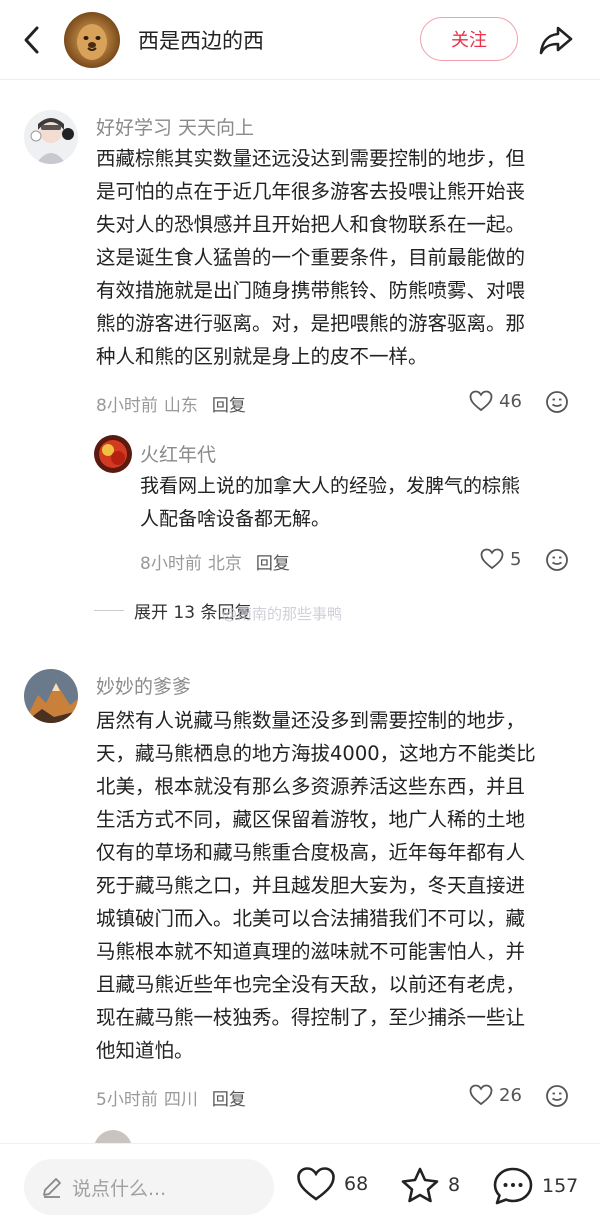 The image size is (600, 1229). What do you see at coordinates (311, 885) in the screenshot?
I see `comment-line: 死于藏马熊之口，并且越发胆大妄为，冬天直接进` at bounding box center [311, 885].